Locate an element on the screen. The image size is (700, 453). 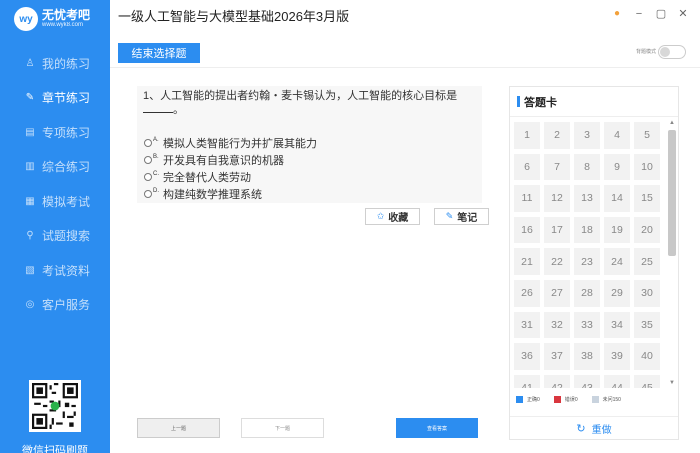
answer-cell: 18 is located at coordinates (587, 230).